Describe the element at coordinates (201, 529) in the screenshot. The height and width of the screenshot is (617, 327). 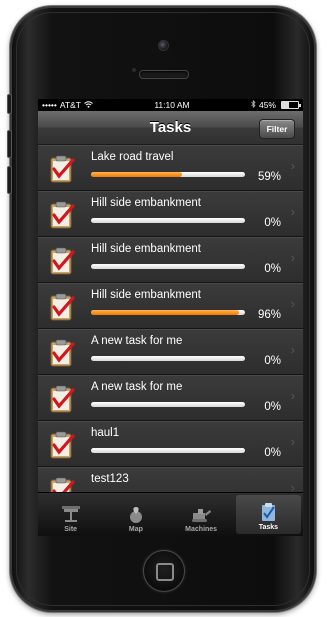
I see `tab-machines-label: Machines` at that location.